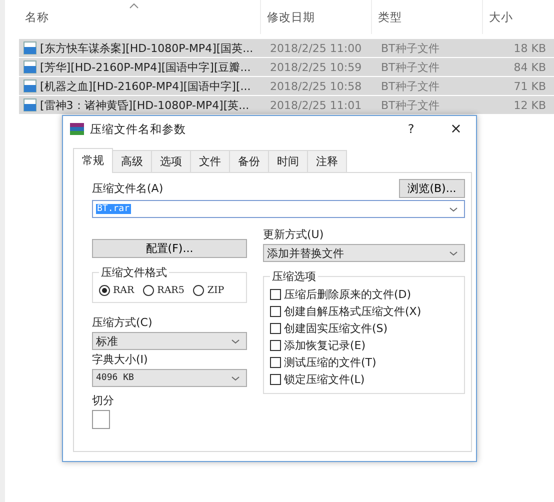  What do you see at coordinates (123, 322) in the screenshot?
I see `field-label: 压缩方式(C)` at bounding box center [123, 322].